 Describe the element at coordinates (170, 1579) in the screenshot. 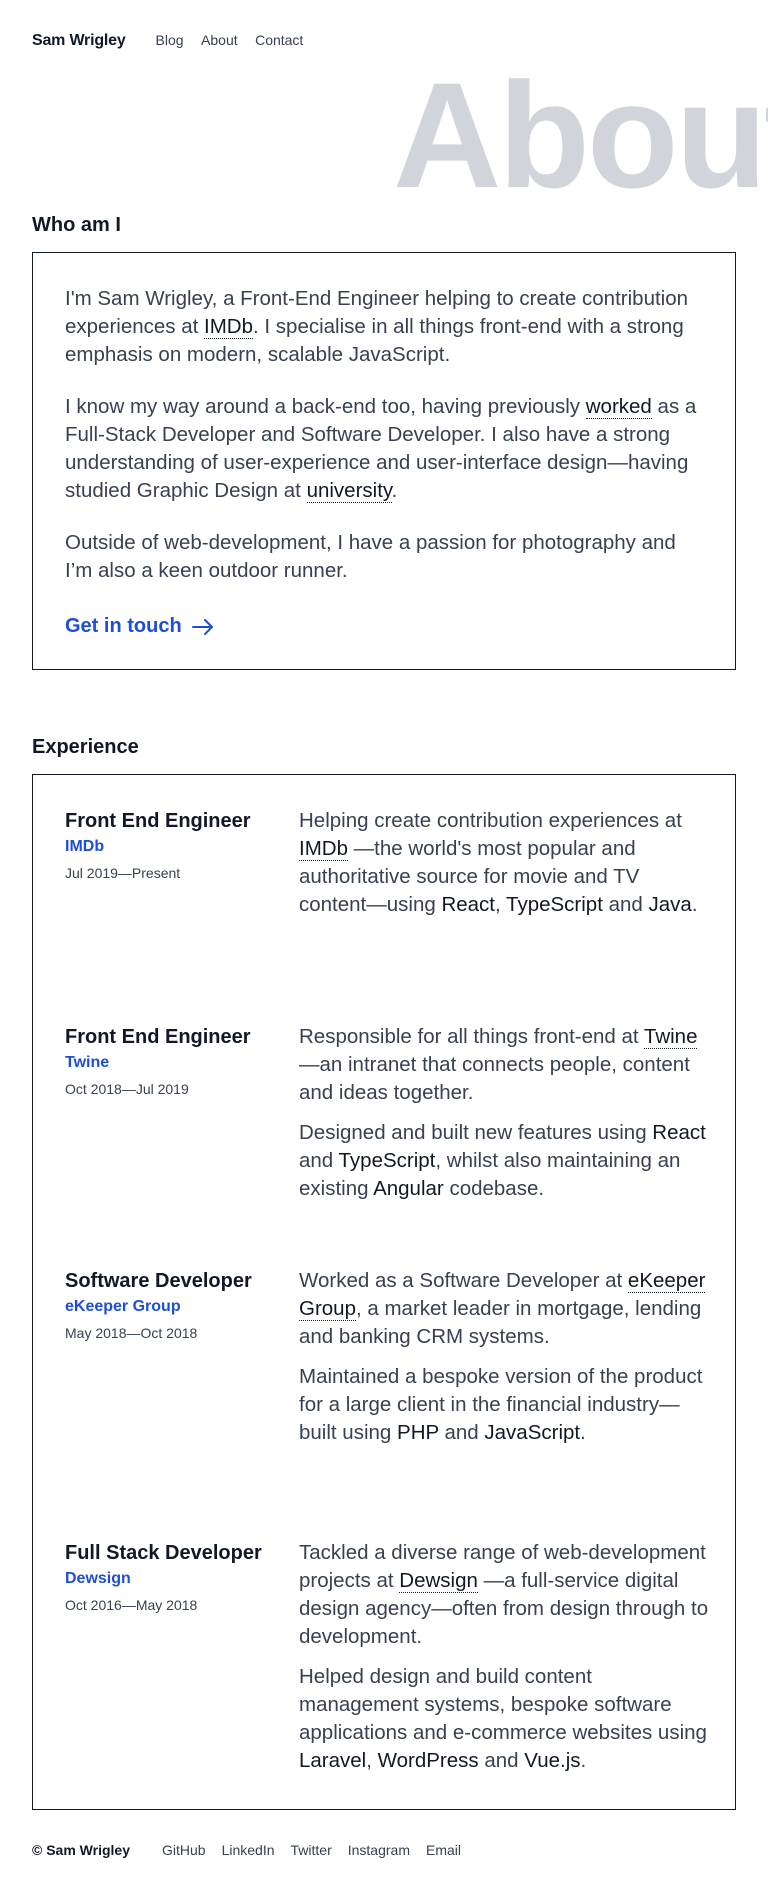

I see `company-link: Dewsign` at that location.